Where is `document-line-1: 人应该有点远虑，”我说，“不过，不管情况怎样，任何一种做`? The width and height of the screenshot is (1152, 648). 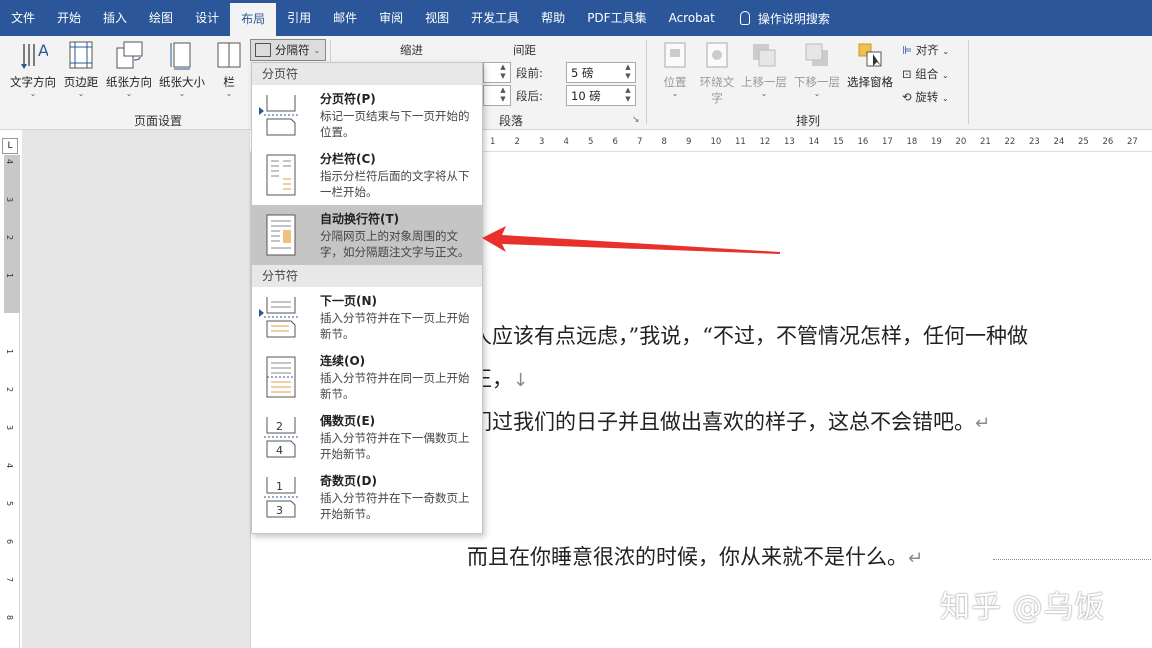 document-line-1: 人应该有点远虑，”我说，“不过，不管情况怎样，任何一种做 is located at coordinates (749, 335).